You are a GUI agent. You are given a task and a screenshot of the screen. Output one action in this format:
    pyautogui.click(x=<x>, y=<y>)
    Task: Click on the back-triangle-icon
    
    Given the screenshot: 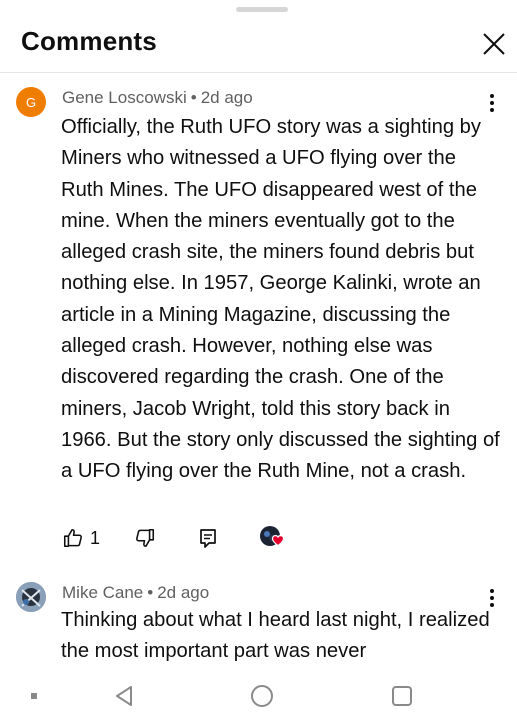 What is the action you would take?
    pyautogui.click(x=124, y=696)
    